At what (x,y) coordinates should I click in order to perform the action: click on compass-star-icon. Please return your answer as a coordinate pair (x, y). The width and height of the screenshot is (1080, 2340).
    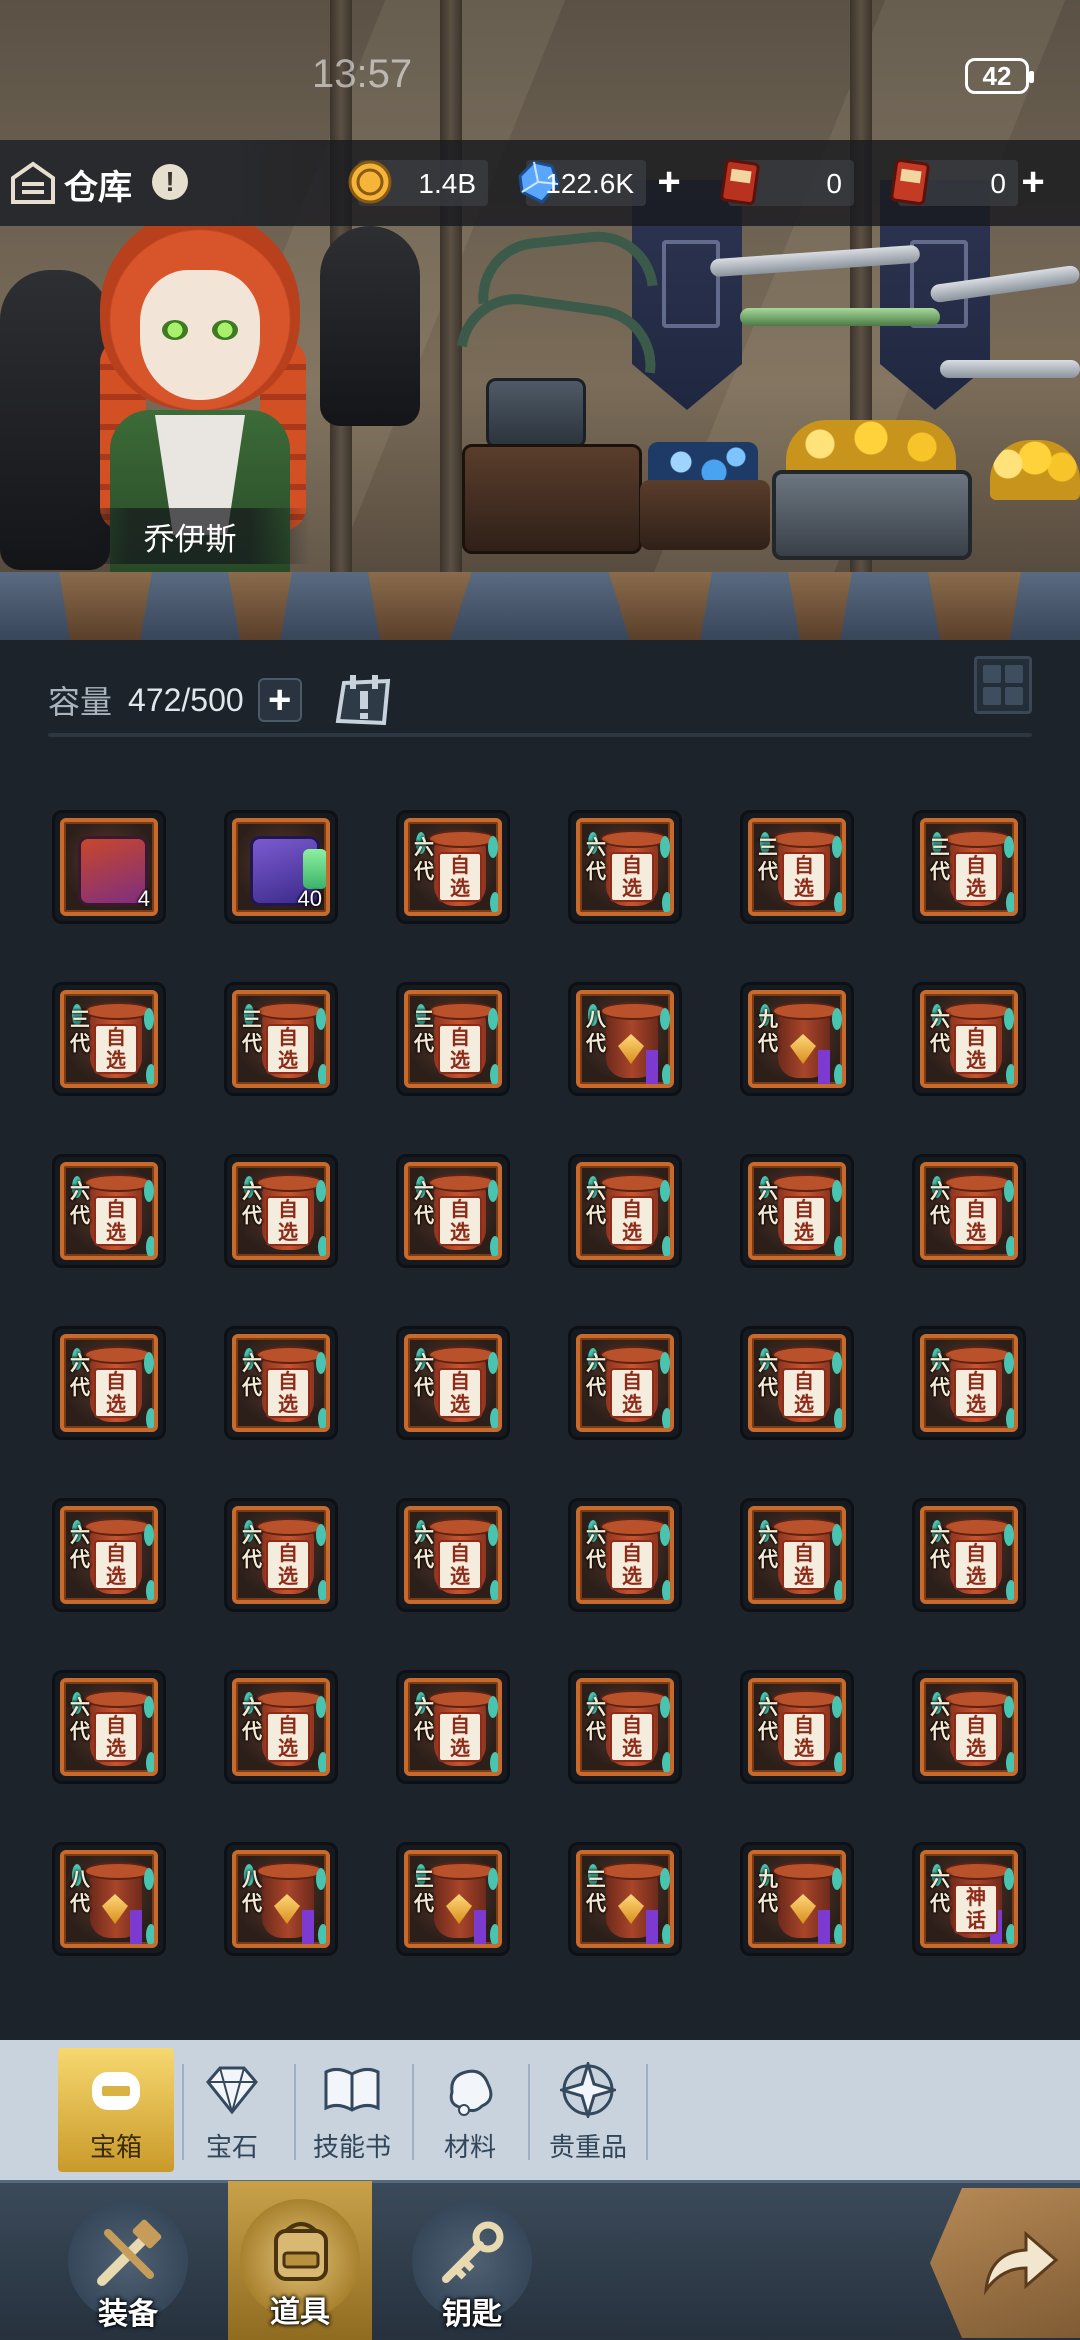
    Looking at the image, I should click on (588, 2090).